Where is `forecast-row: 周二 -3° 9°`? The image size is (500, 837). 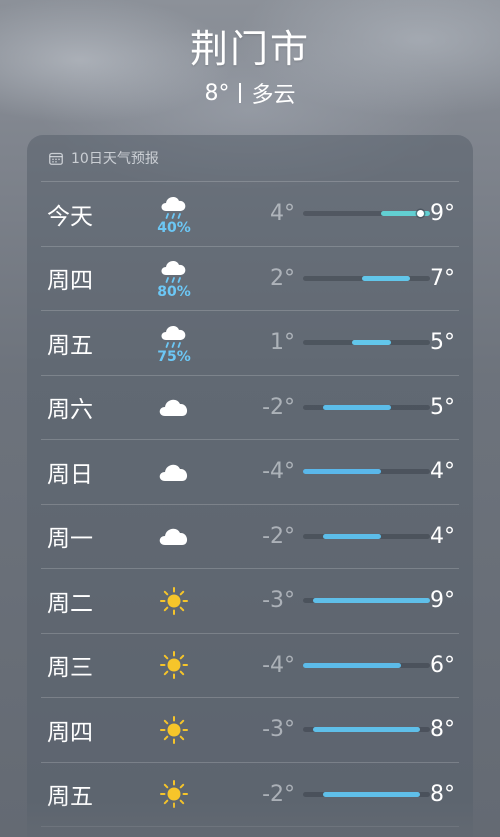
forecast-row: 周二 -3° 9° is located at coordinates (250, 601).